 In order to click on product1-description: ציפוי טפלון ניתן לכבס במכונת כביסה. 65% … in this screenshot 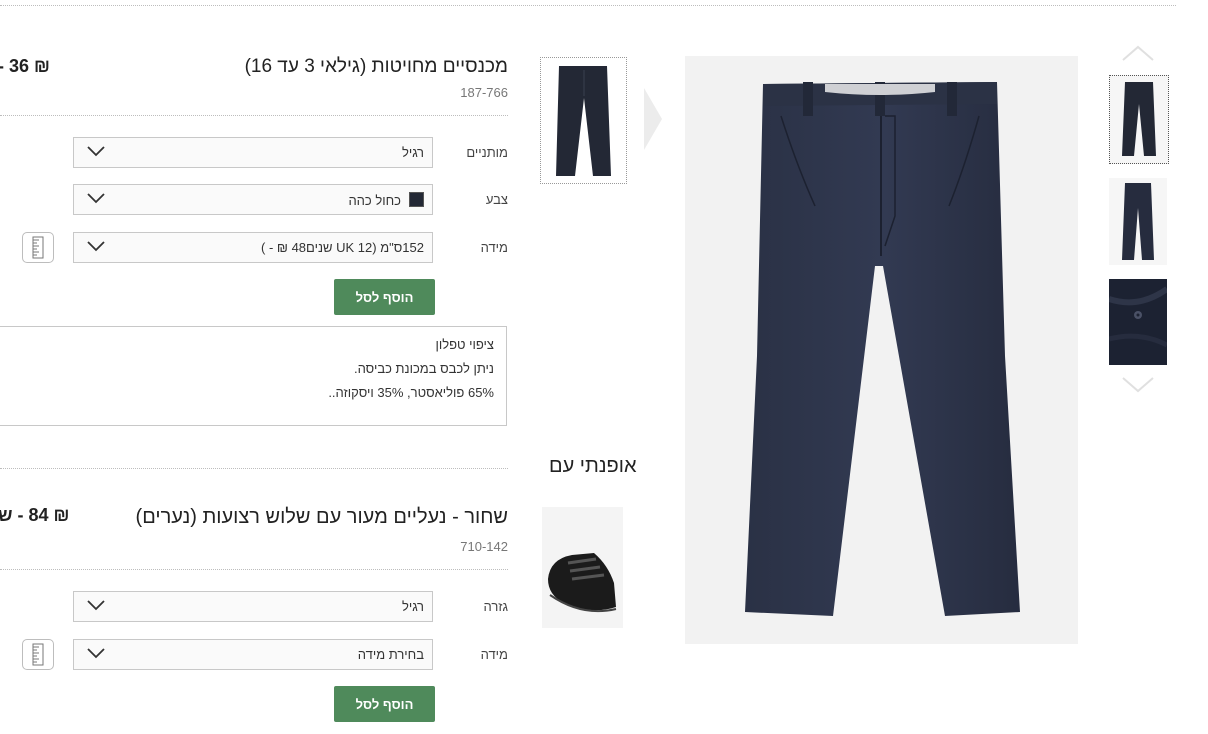, I will do `click(253, 376)`.